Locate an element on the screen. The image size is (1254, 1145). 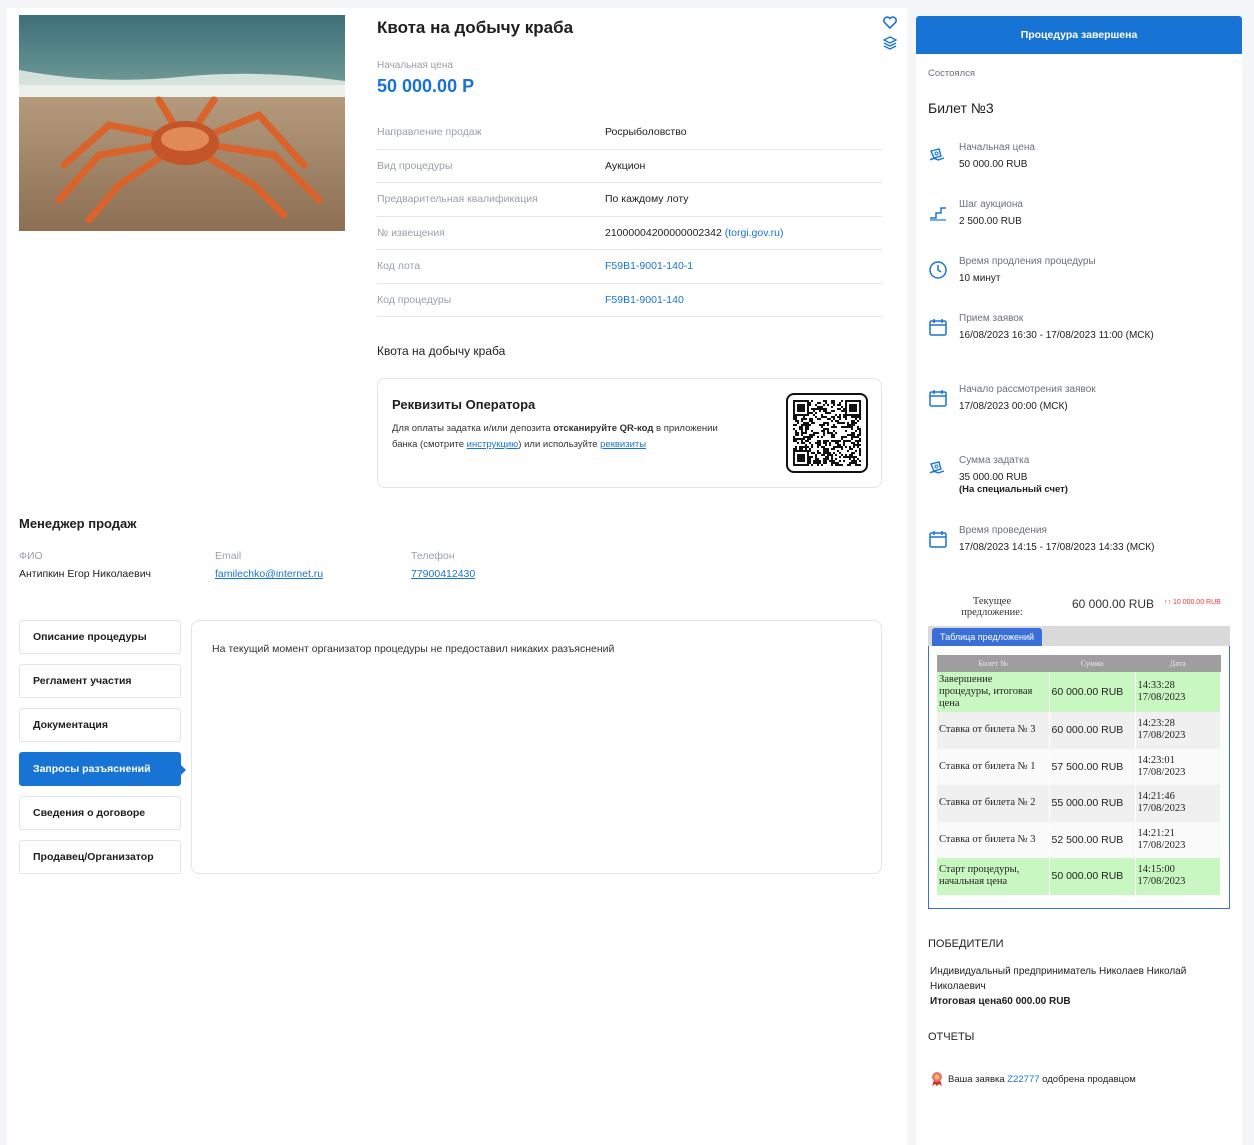
offer-sum: 60 000.00 RUB is located at coordinates (1092, 692).